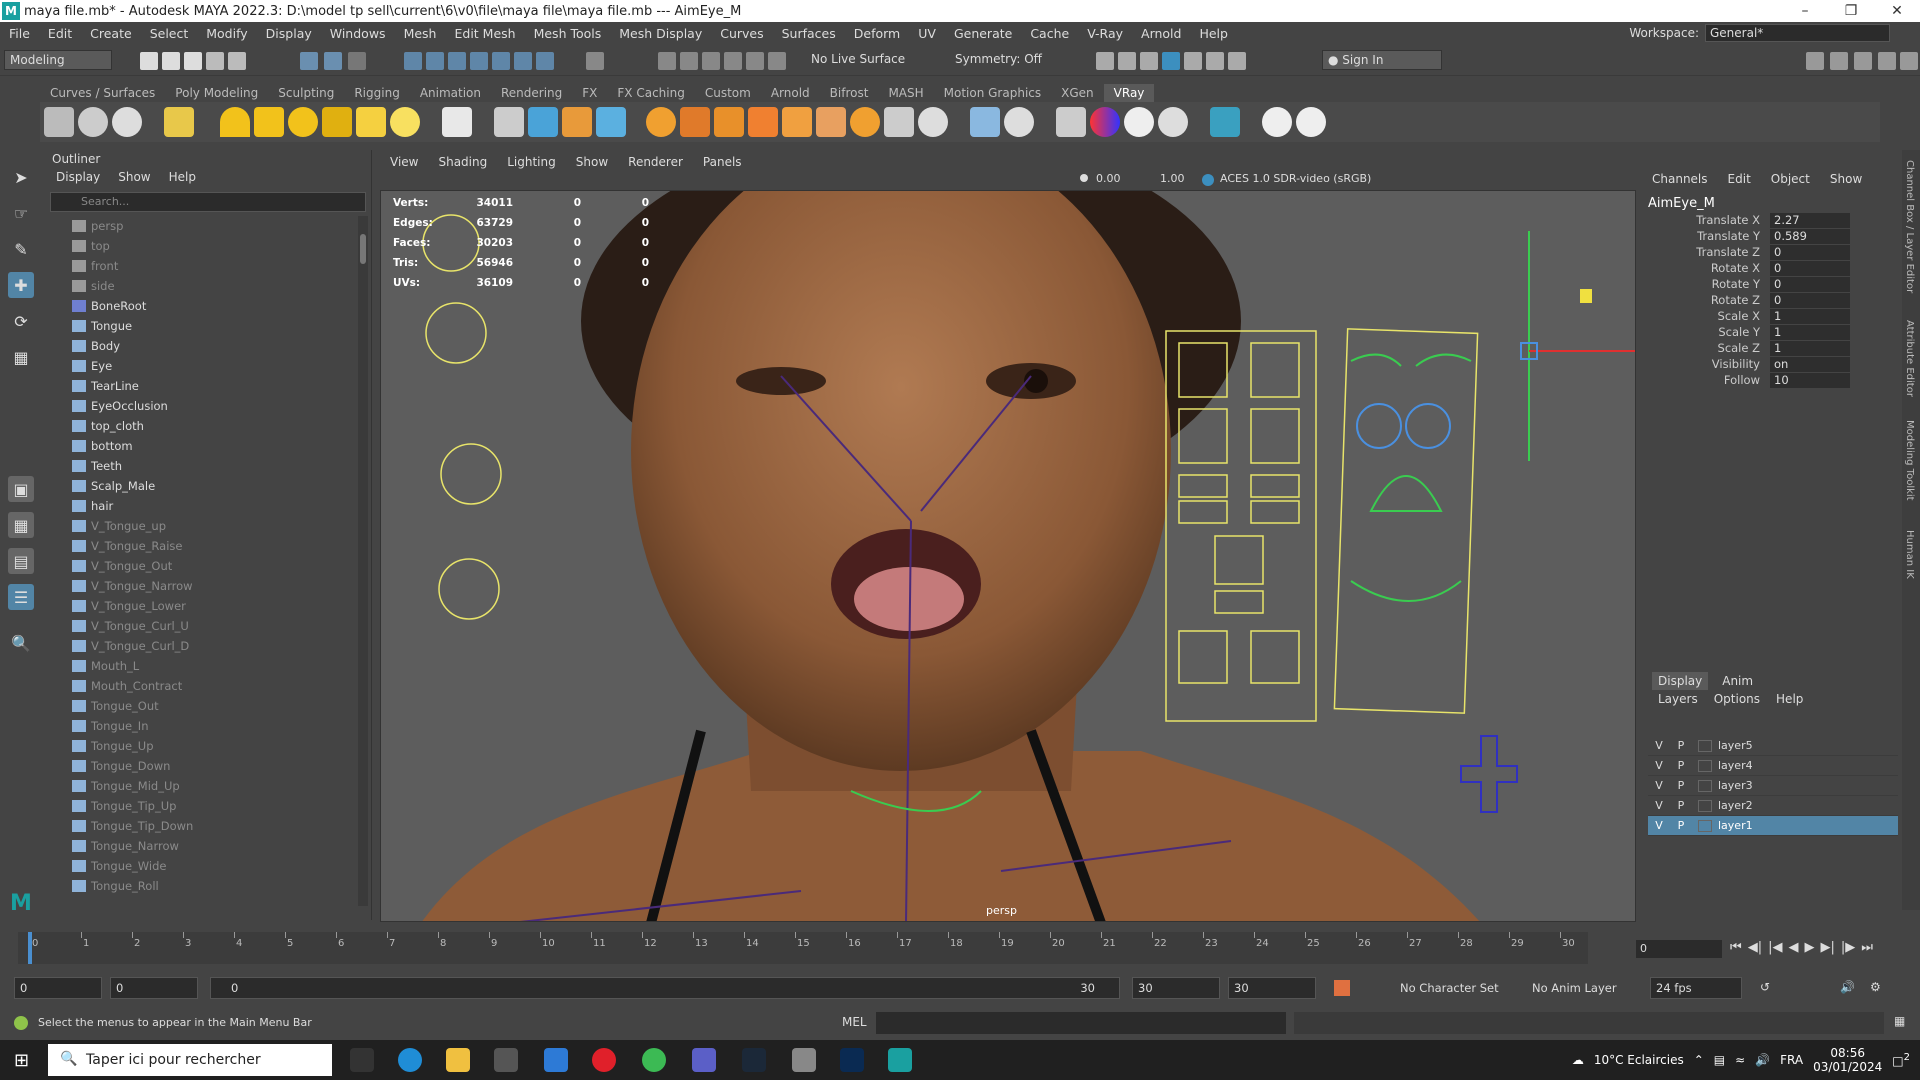 The image size is (1920, 1080). Describe the element at coordinates (200, 606) in the screenshot. I see `outliner-item: V_Tongue_Lower` at that location.